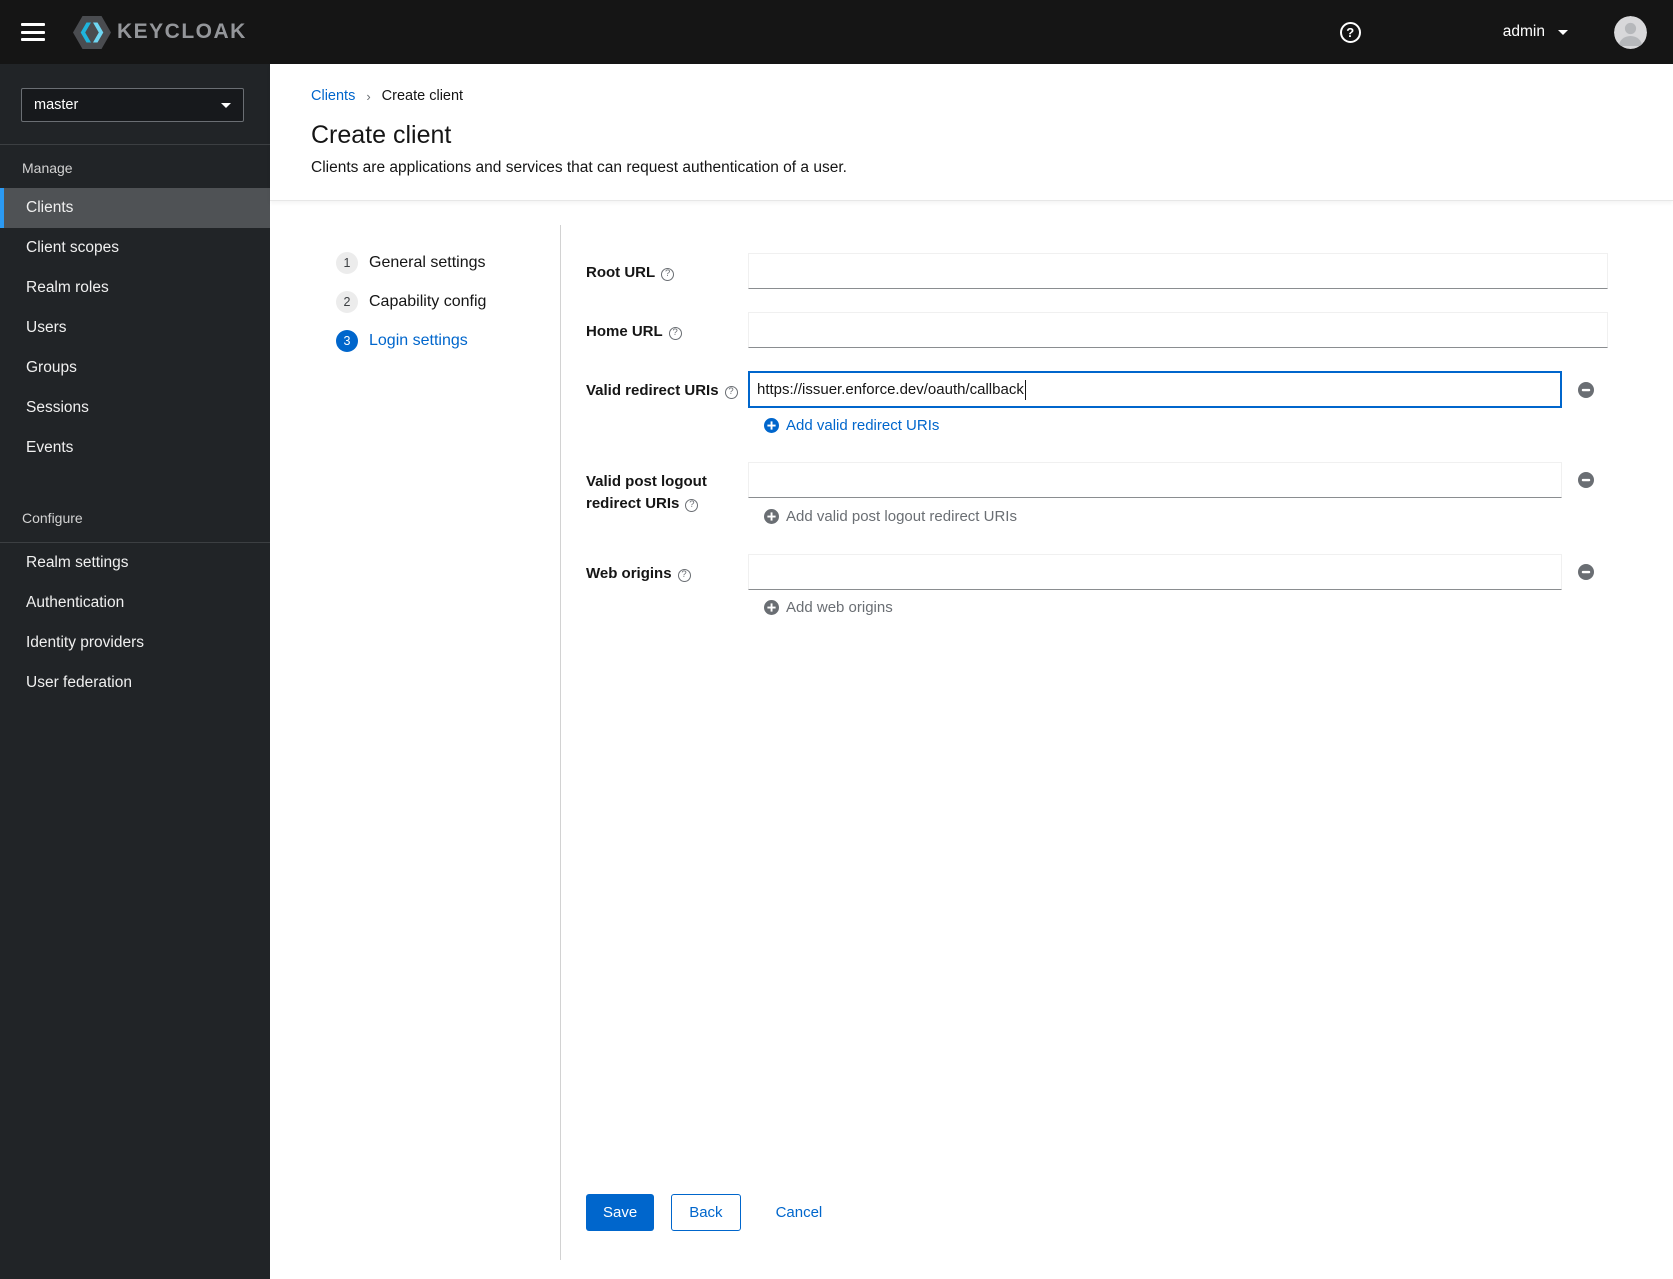 This screenshot has height=1279, width=1673. Describe the element at coordinates (52, 518) in the screenshot. I see `nav-group-configure: Configure` at that location.